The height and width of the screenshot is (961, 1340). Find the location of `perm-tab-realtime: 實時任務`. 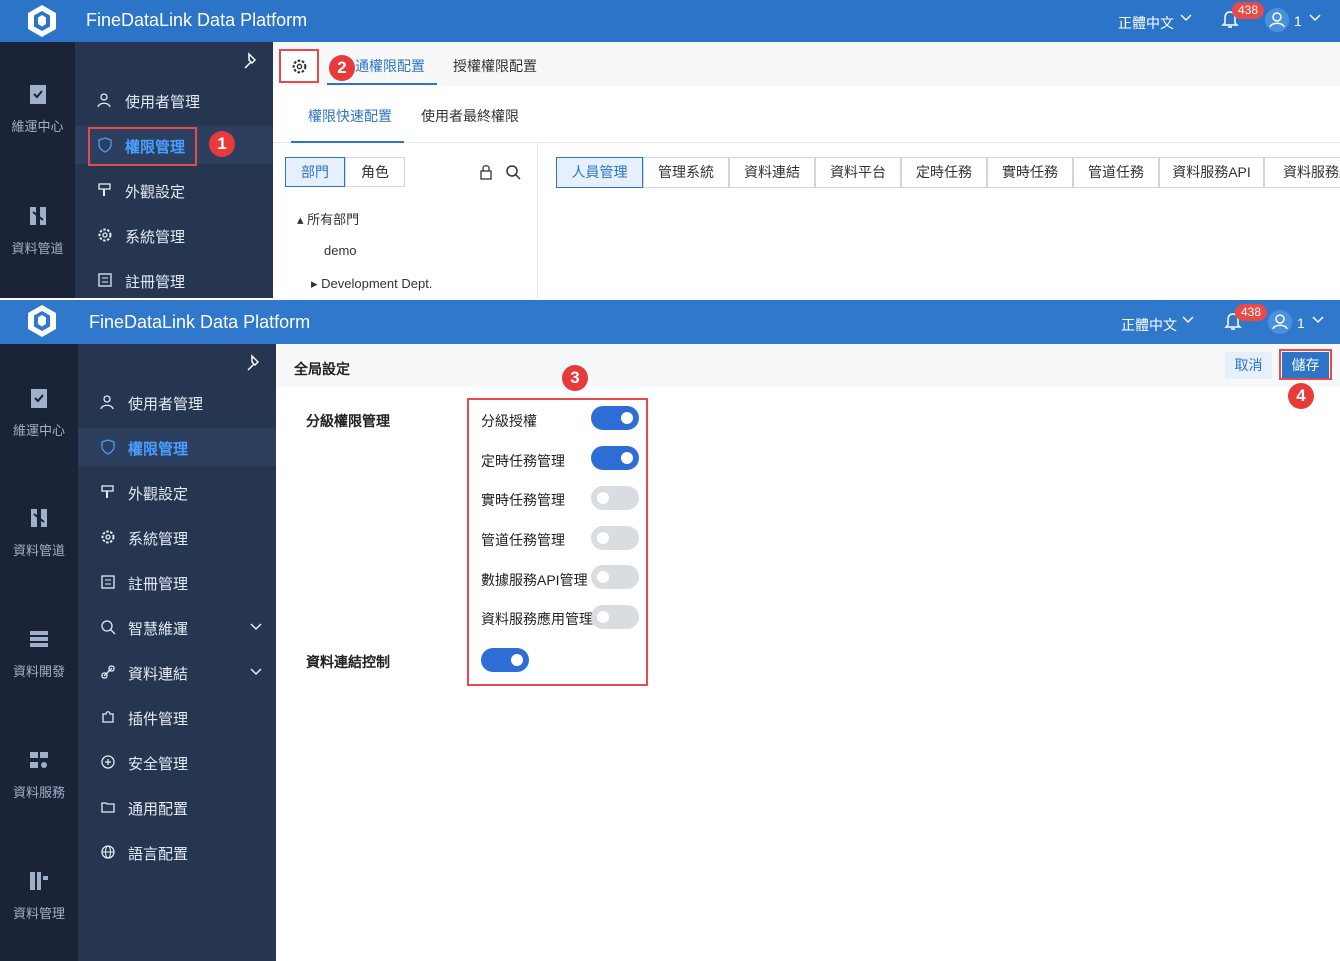

perm-tab-realtime: 實時任務 is located at coordinates (1030, 172).